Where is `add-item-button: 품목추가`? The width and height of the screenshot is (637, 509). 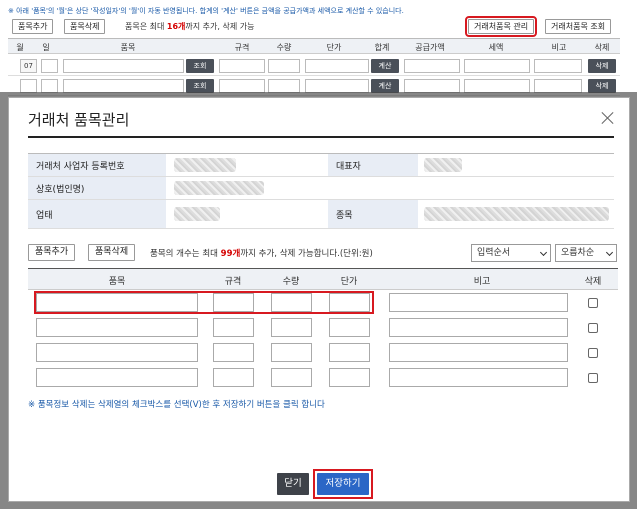
add-item-button: 품목추가 is located at coordinates (33, 26).